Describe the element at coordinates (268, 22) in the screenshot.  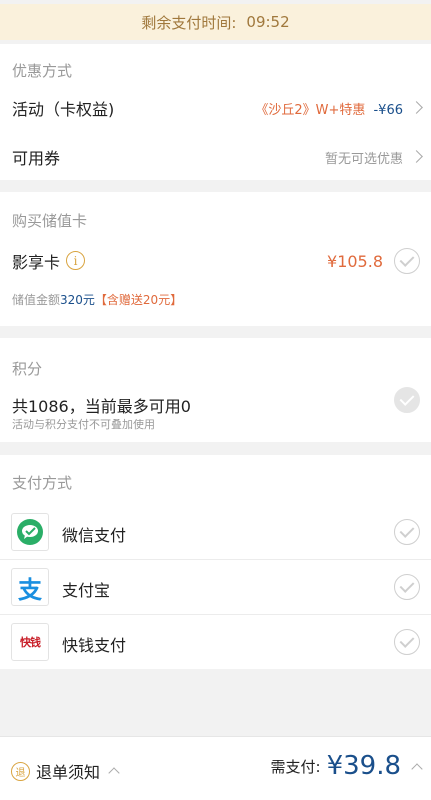
I see `countdown-value: 09:52` at that location.